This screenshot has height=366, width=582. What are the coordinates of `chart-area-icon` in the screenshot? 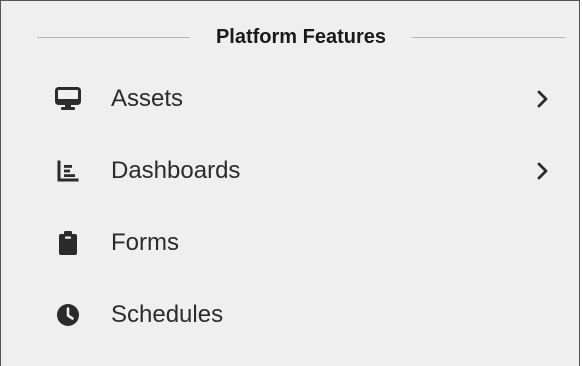 It's located at (68, 171).